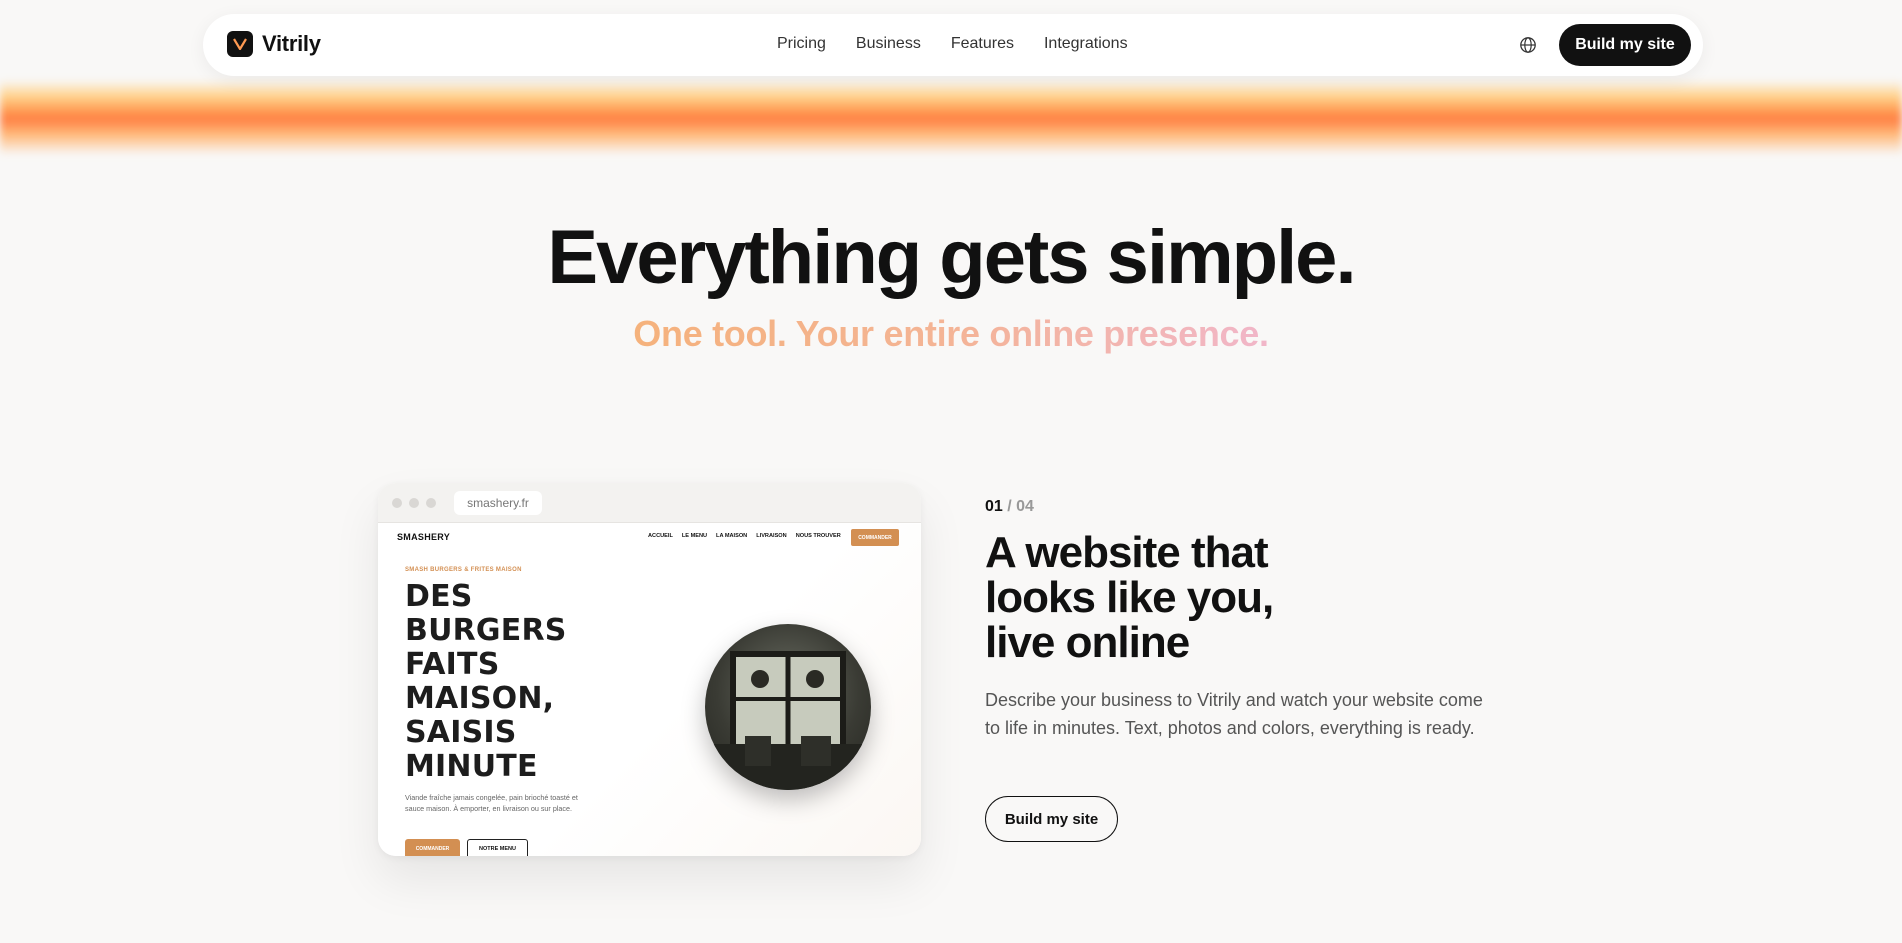  Describe the element at coordinates (1025, 506) in the screenshot. I see `step-total: 04` at that location.